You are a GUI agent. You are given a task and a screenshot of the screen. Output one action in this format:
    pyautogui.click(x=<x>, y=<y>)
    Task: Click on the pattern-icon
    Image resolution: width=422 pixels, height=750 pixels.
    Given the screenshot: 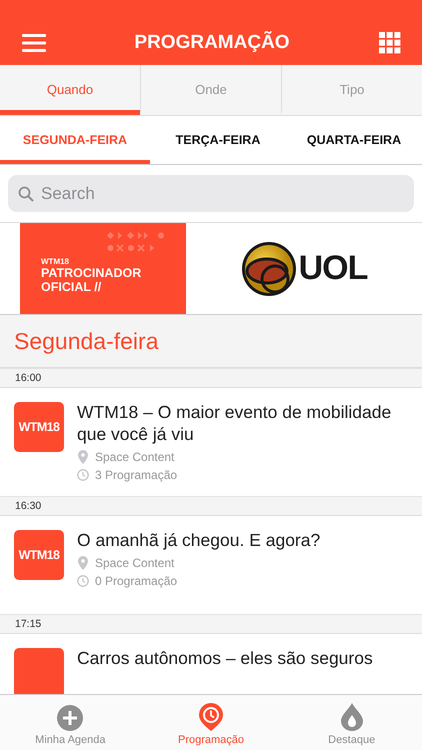 What is the action you would take?
    pyautogui.click(x=136, y=242)
    